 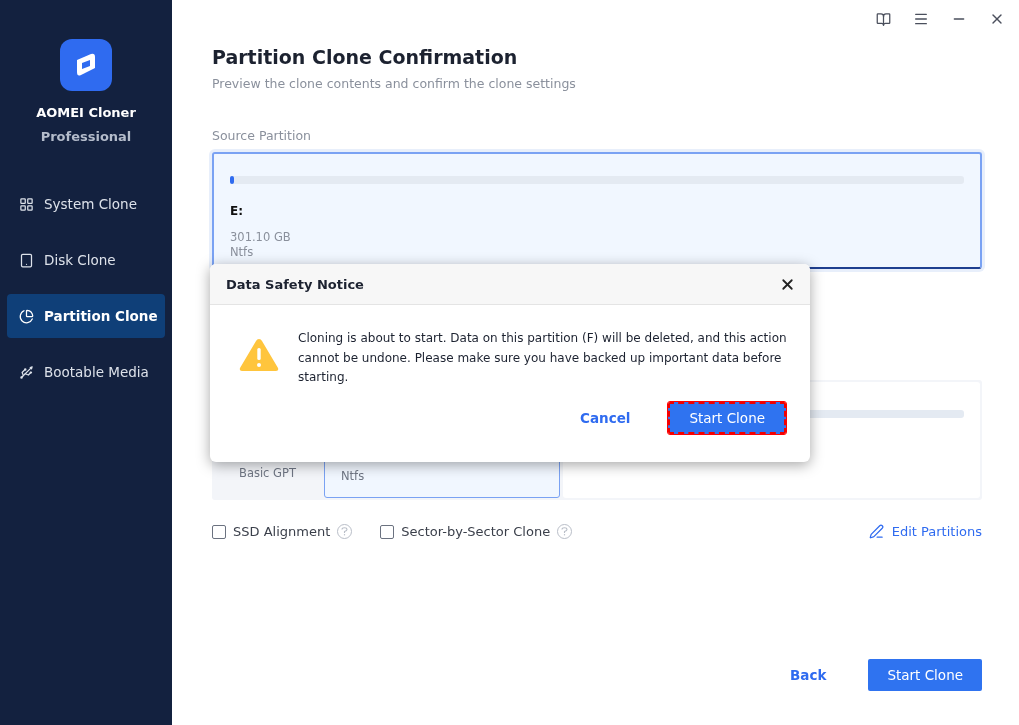 What do you see at coordinates (86, 112) in the screenshot?
I see `app-name: AOMEI Cloner` at bounding box center [86, 112].